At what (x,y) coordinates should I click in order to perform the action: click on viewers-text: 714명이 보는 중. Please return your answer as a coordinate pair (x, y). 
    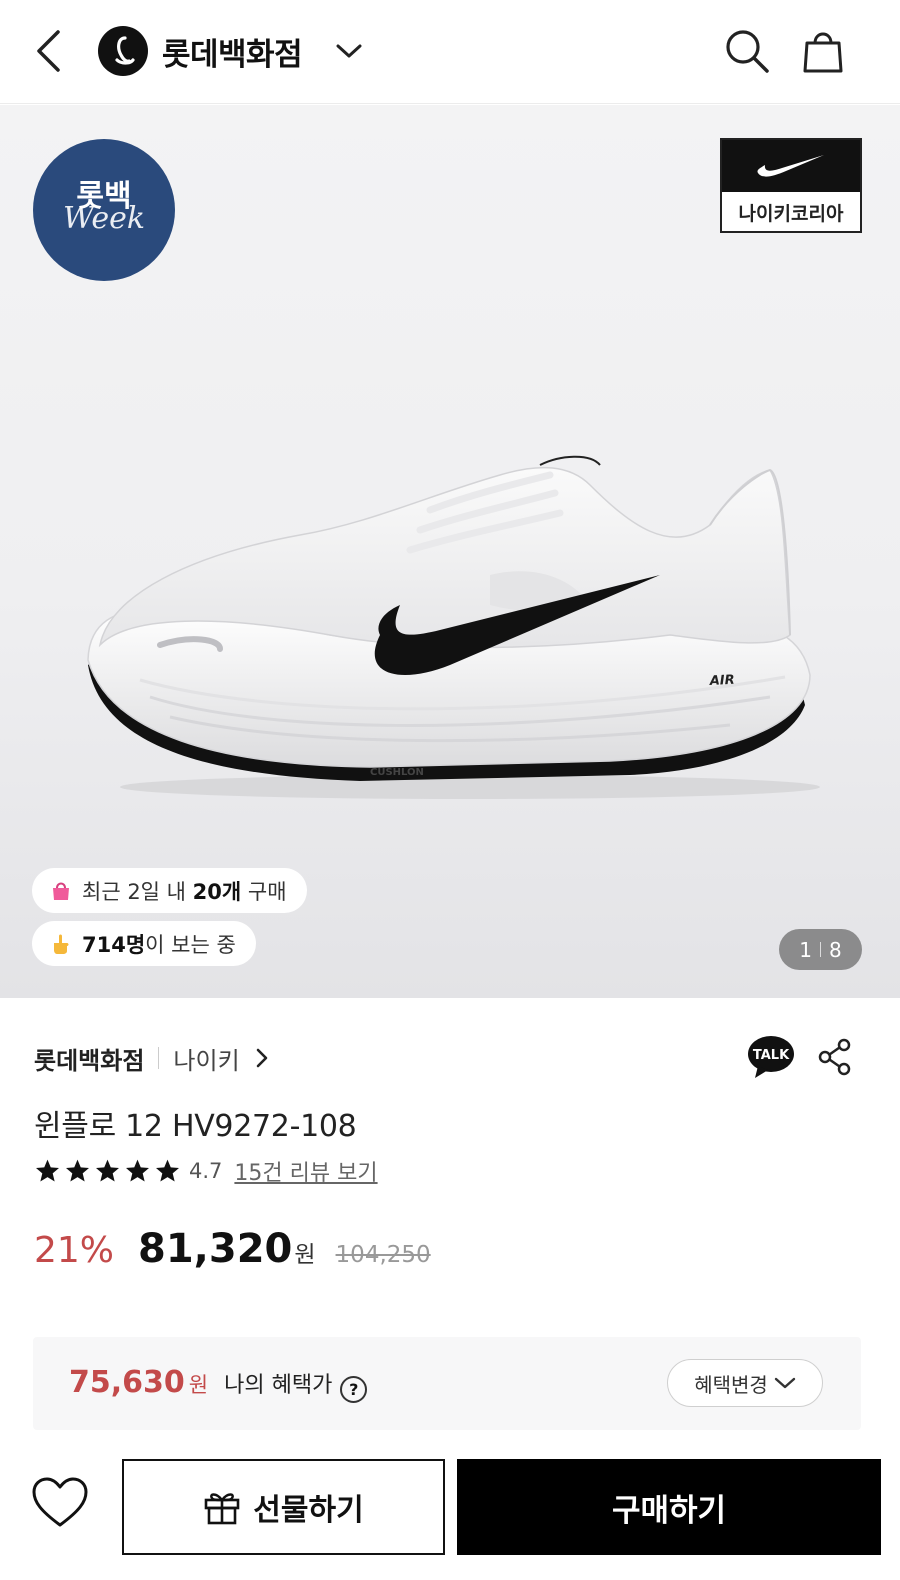
    Looking at the image, I should click on (159, 944).